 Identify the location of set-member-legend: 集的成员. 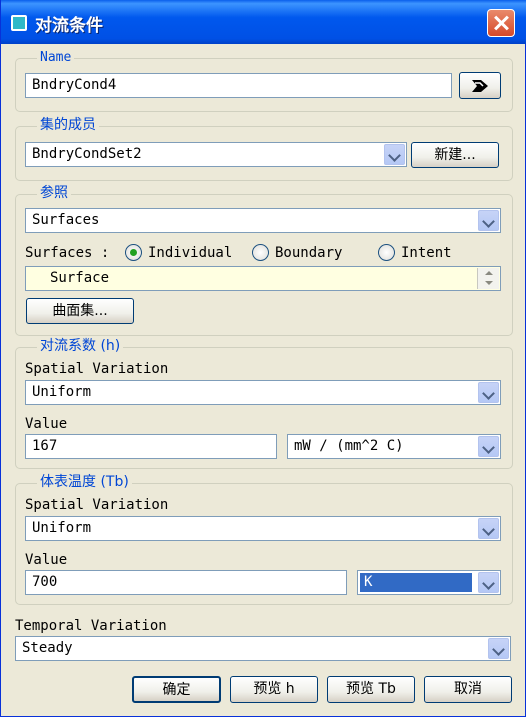
(68, 125).